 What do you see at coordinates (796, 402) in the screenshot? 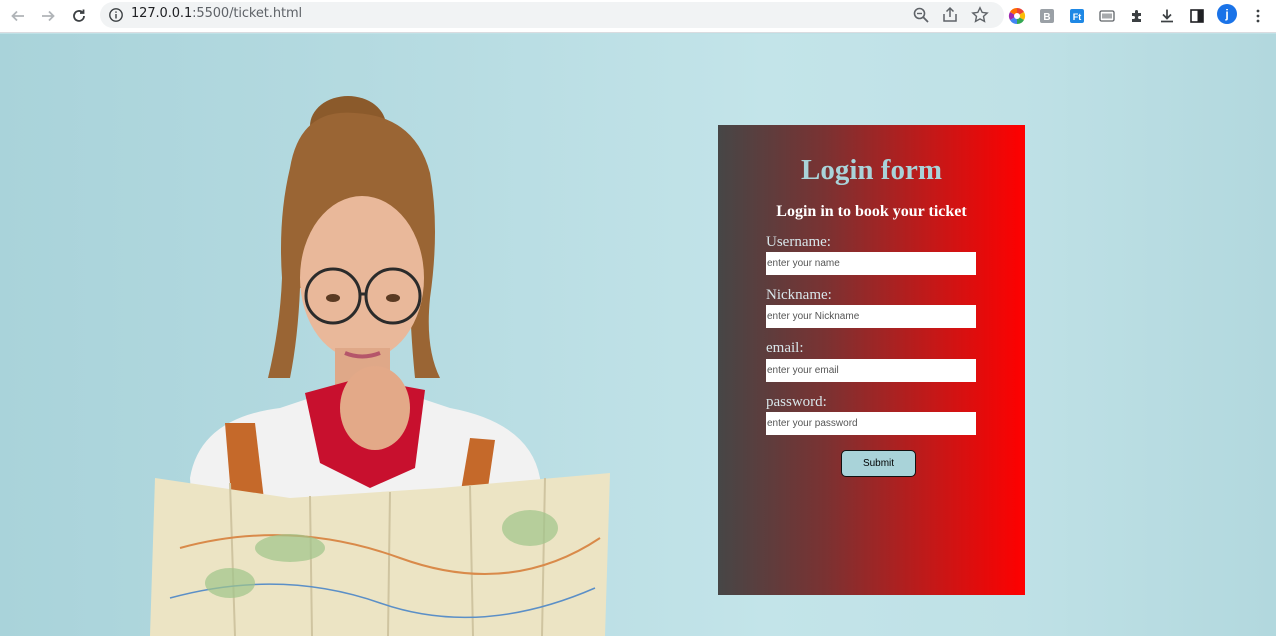
I see `password-label: password:` at bounding box center [796, 402].